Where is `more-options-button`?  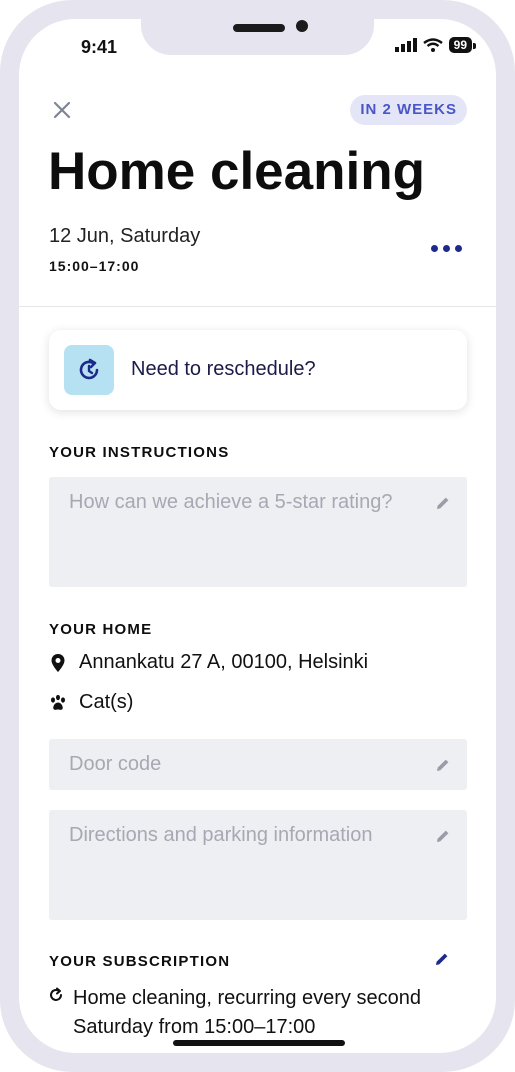 more-options-button is located at coordinates (446, 248).